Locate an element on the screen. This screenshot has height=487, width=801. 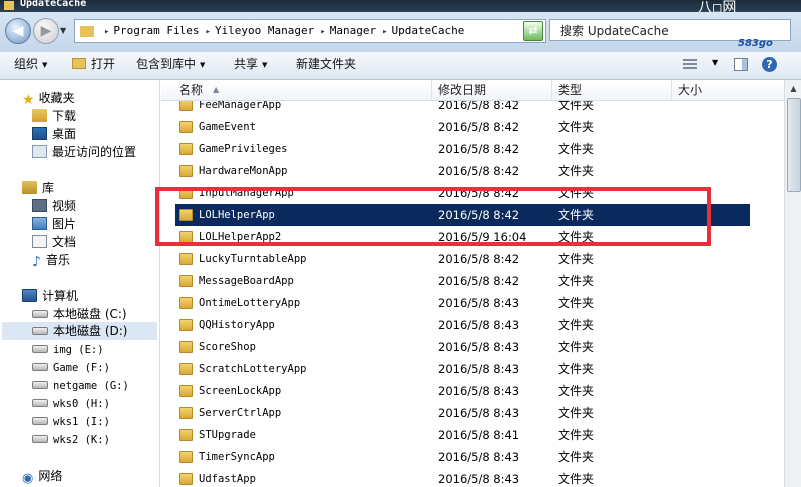
nav-pictures: 图片 is located at coordinates (54, 224).